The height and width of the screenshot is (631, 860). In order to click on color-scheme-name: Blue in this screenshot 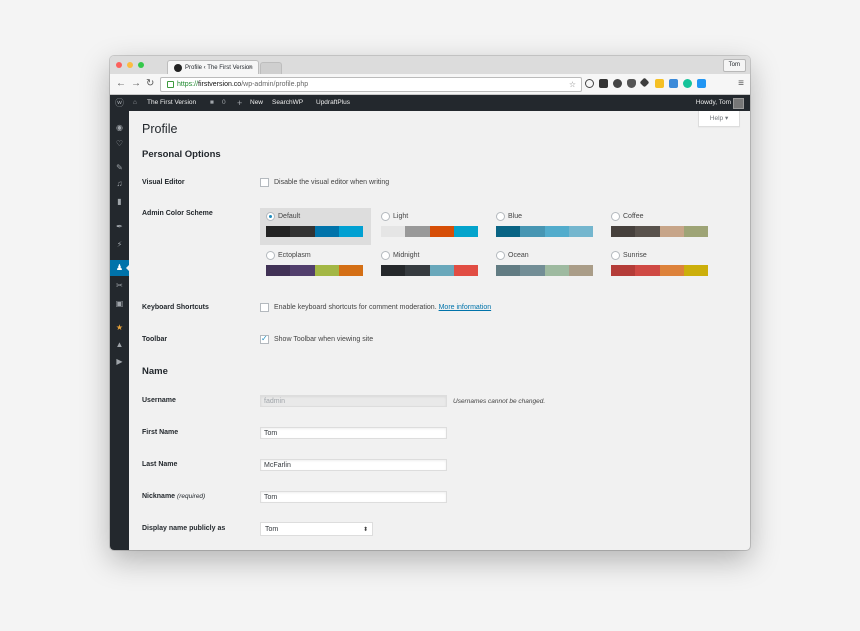, I will do `click(515, 216)`.